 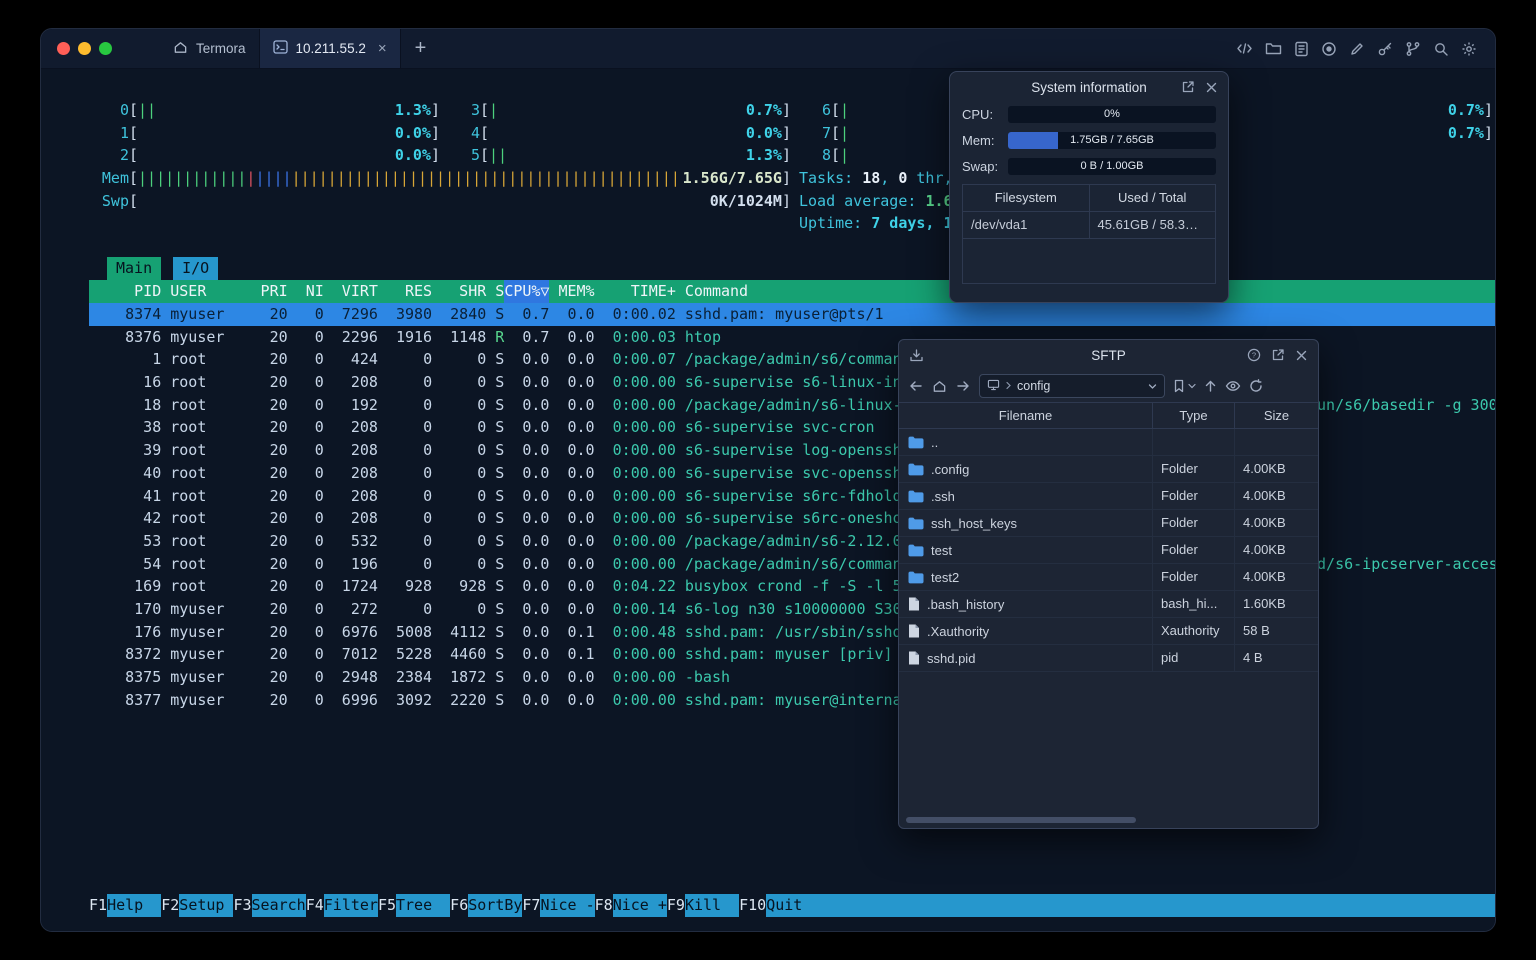 I want to click on file-row: .Xauthority Xauthority 58 B, so click(x=1108, y=631).